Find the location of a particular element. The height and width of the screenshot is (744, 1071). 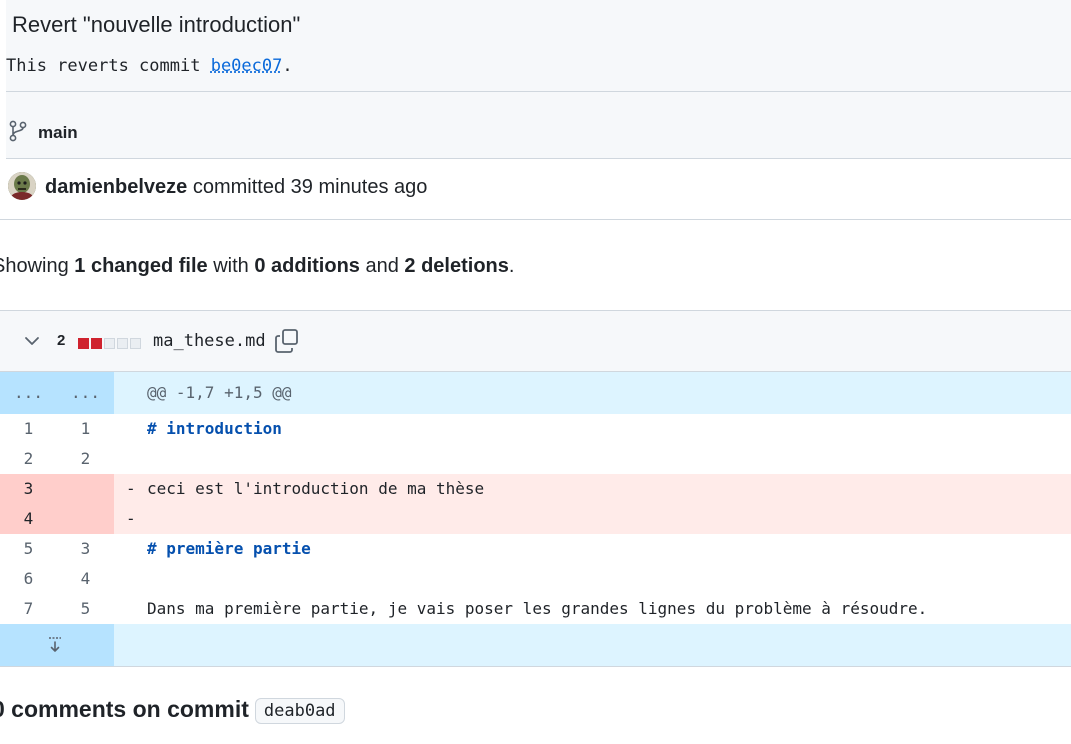

expand-down-button is located at coordinates (57, 645).